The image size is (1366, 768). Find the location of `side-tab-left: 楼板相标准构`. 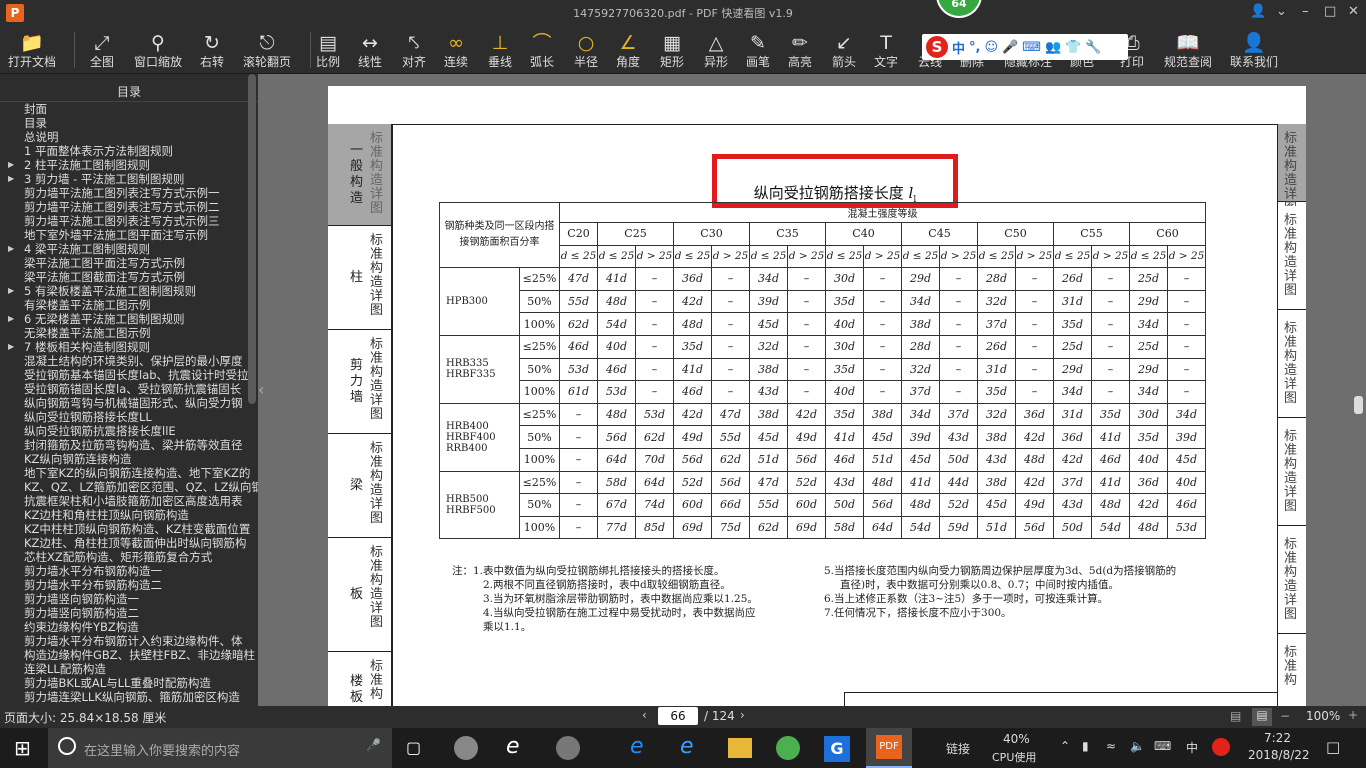

side-tab-left: 楼板相标准构 is located at coordinates (360, 679).